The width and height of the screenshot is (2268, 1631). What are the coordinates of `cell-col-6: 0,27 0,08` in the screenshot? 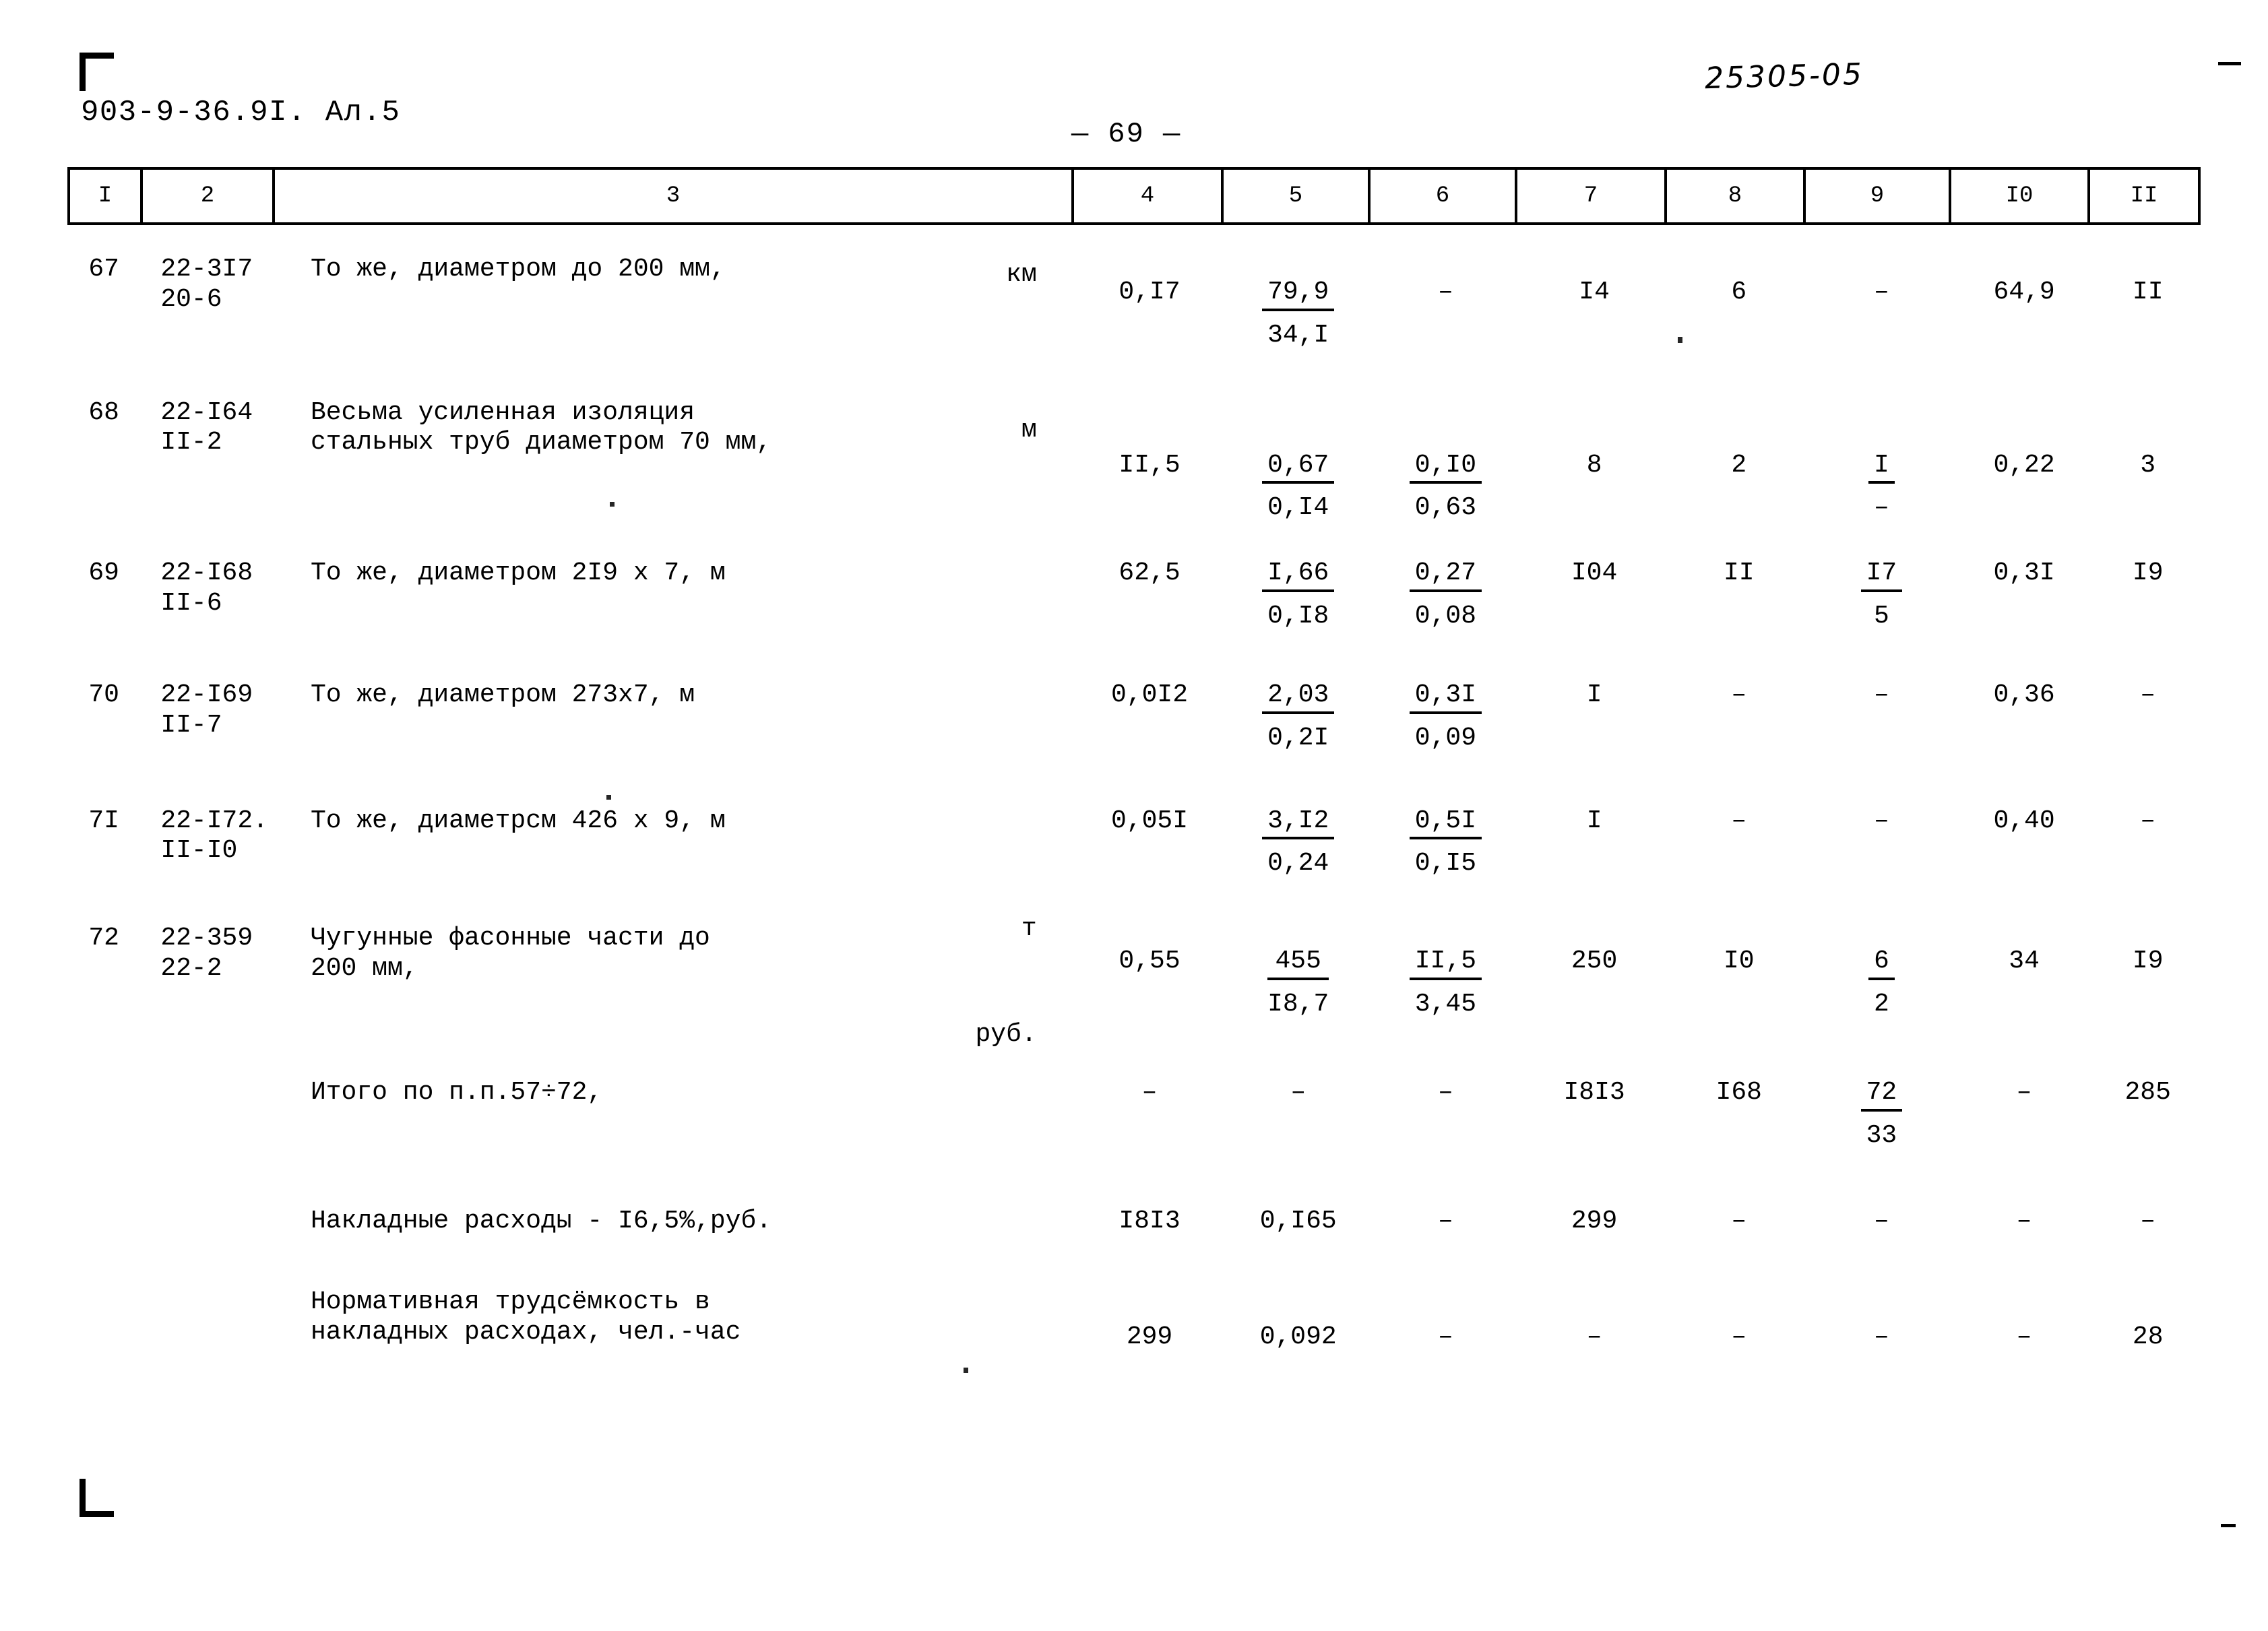 It's located at (1446, 578).